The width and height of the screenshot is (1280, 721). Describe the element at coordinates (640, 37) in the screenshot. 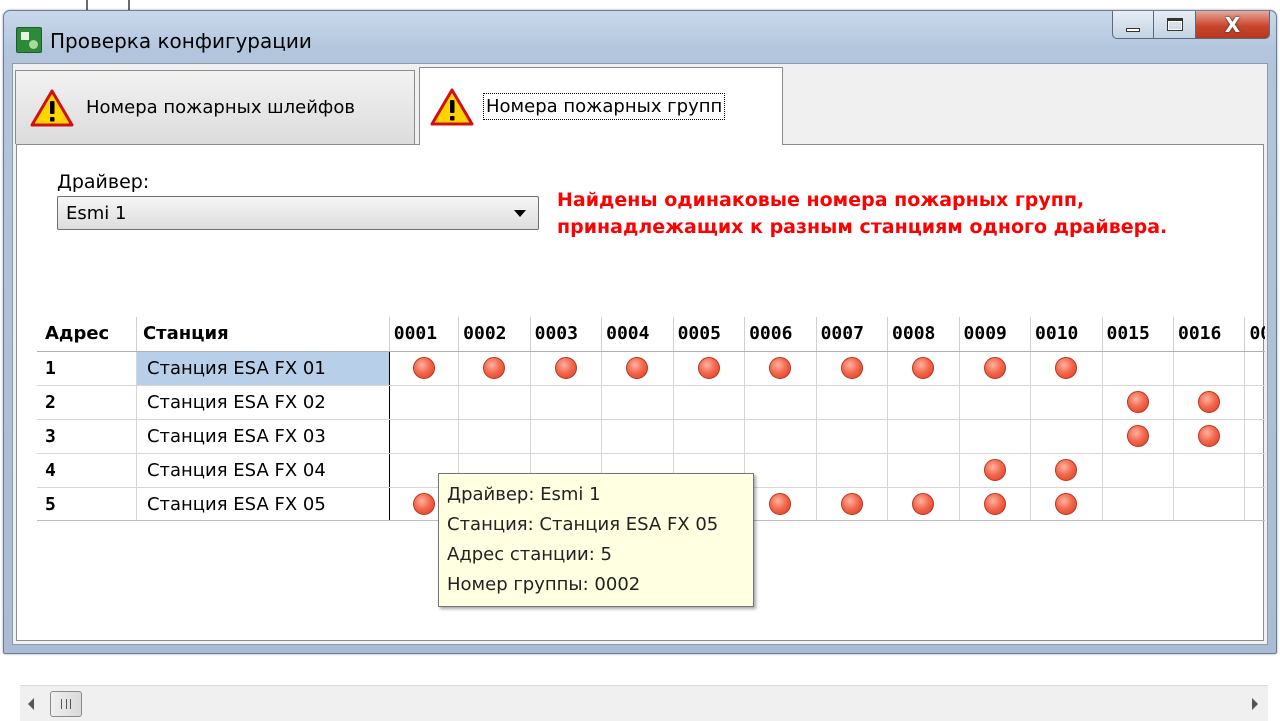

I see `title-bar: Проверка конфигурации X` at that location.